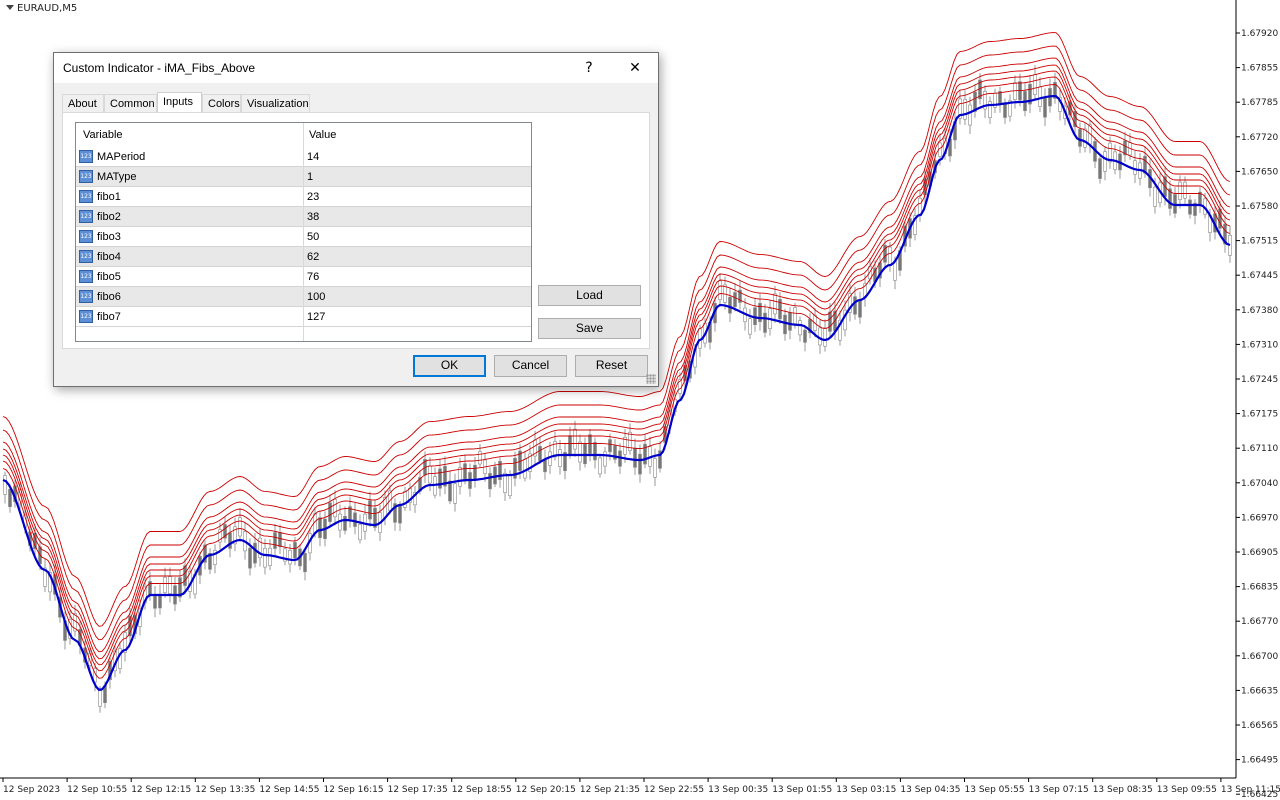  I want to click on input-value: 1, so click(310, 177).